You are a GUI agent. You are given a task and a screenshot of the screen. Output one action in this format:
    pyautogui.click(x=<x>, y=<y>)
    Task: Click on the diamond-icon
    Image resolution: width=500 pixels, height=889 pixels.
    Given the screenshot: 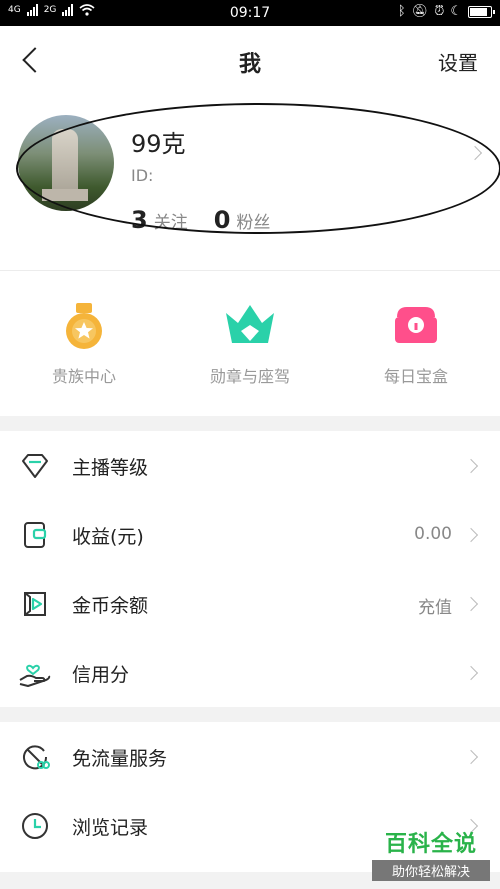 What is the action you would take?
    pyautogui.click(x=35, y=466)
    